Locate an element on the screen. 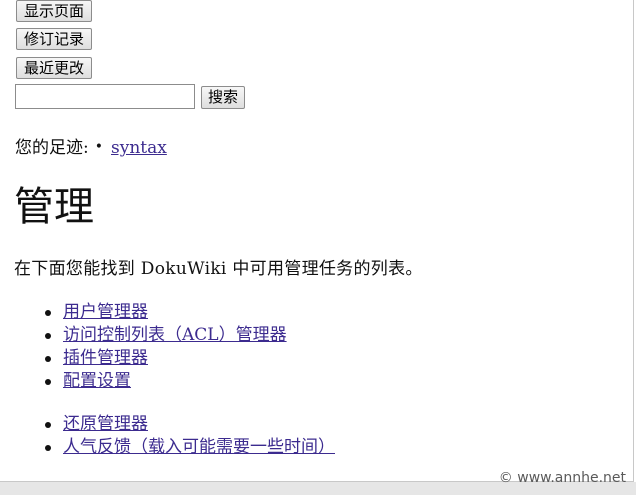 The height and width of the screenshot is (495, 636). breadcrumb-label: 您的足迹: is located at coordinates (52, 148).